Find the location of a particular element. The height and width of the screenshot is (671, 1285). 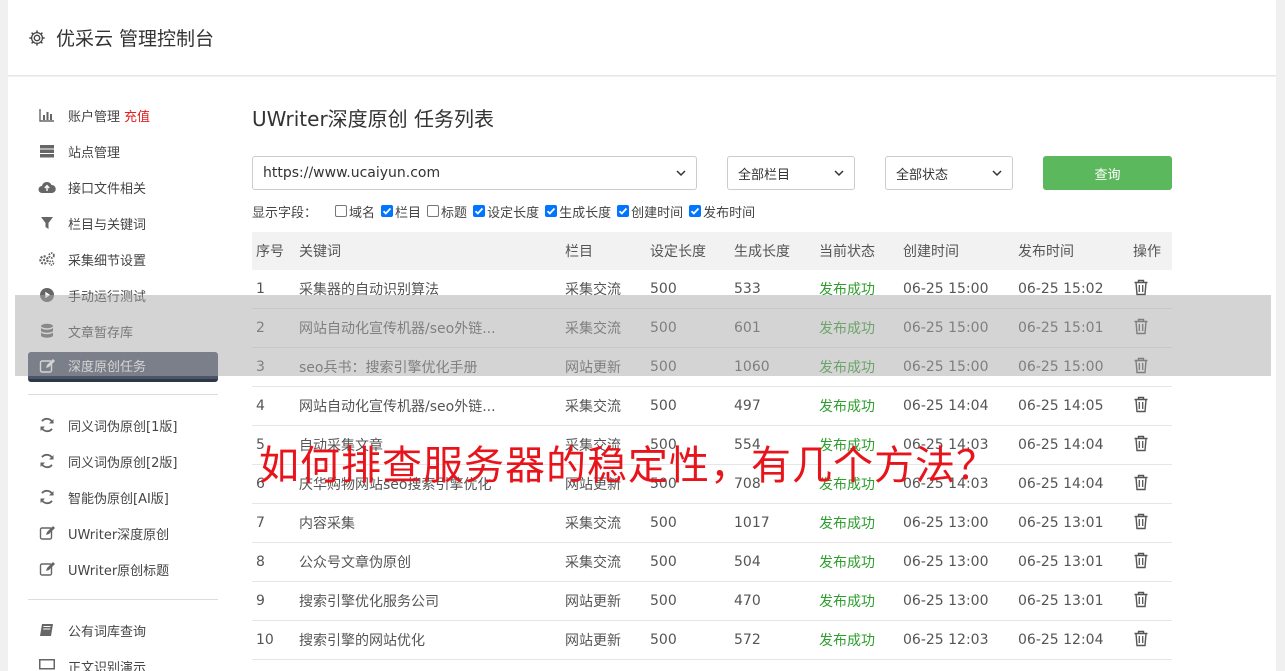

sidebar-item: 深度原创任务 is located at coordinates (123, 367).